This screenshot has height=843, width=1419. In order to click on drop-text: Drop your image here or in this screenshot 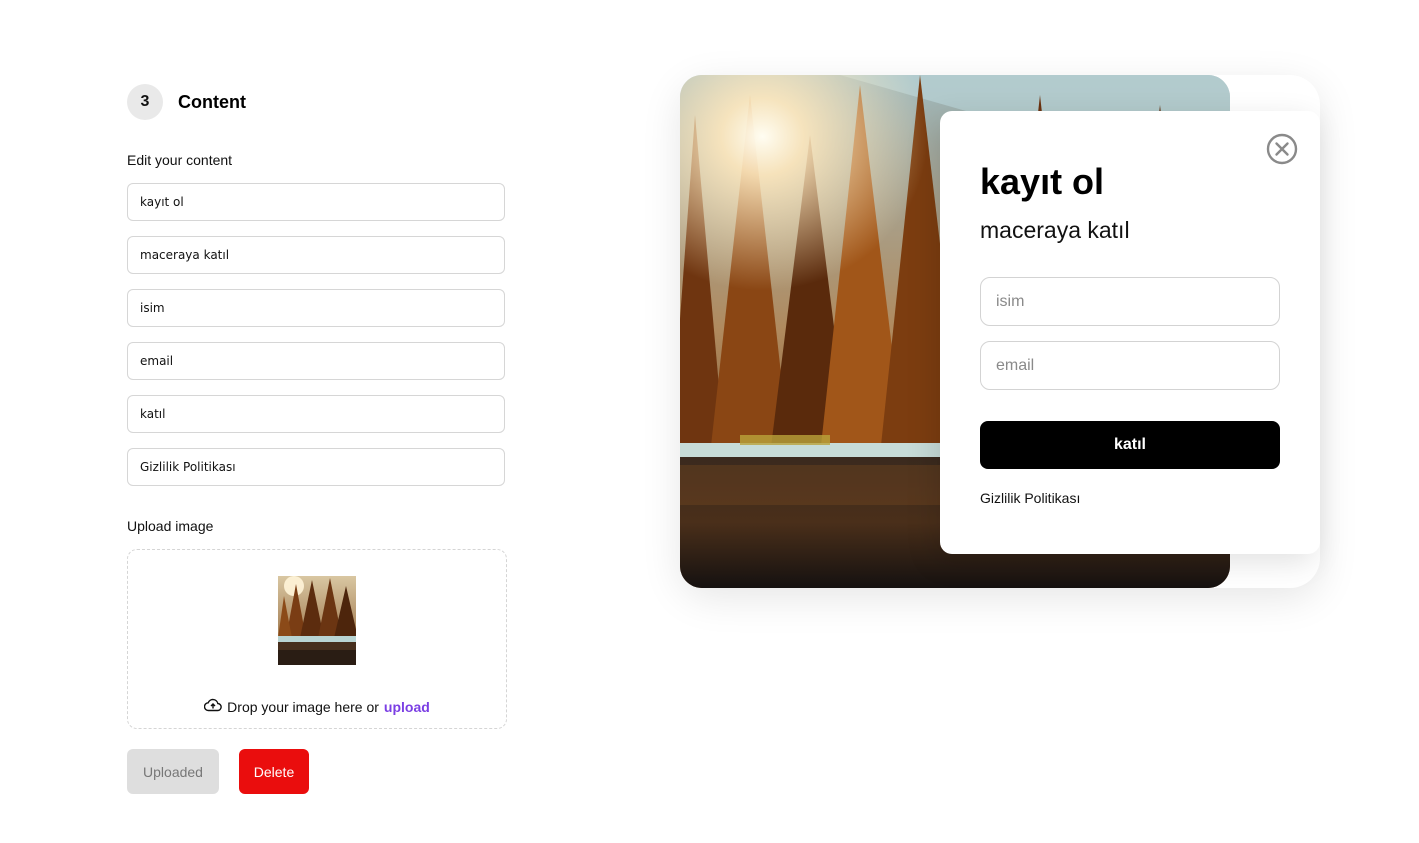, I will do `click(303, 706)`.